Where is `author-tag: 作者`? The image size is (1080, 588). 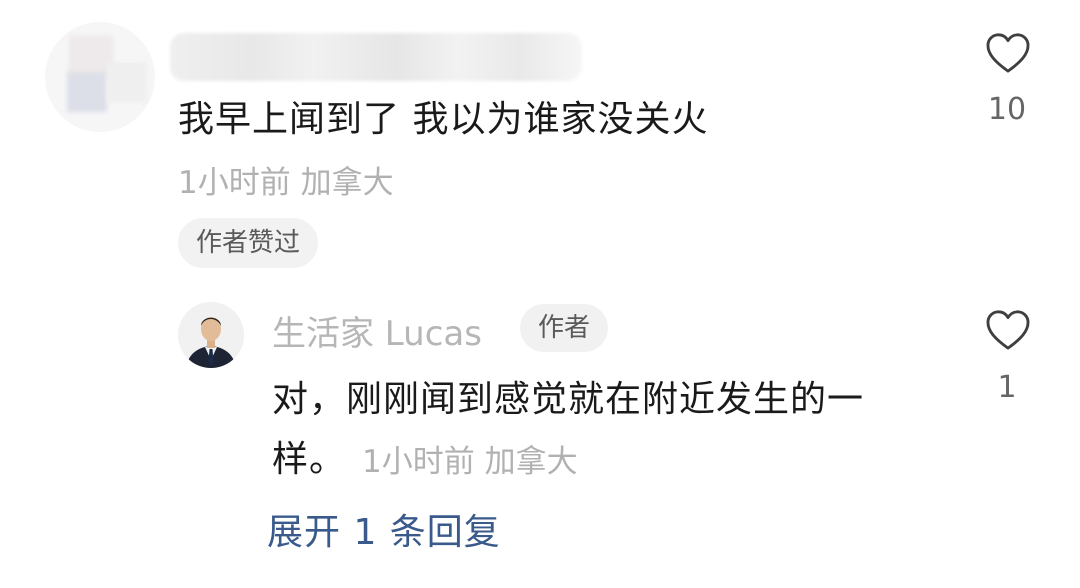
author-tag: 作者 is located at coordinates (564, 328).